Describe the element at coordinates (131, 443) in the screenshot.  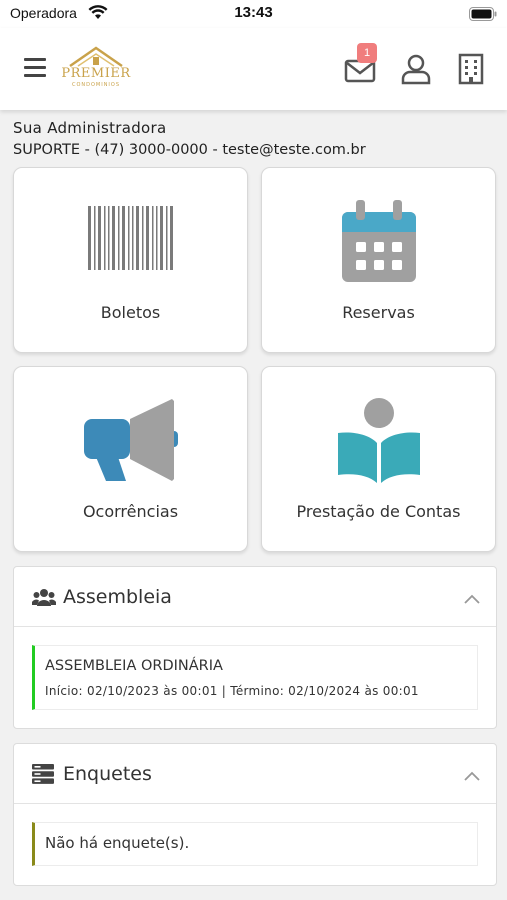
I see `megaphone-icon` at that location.